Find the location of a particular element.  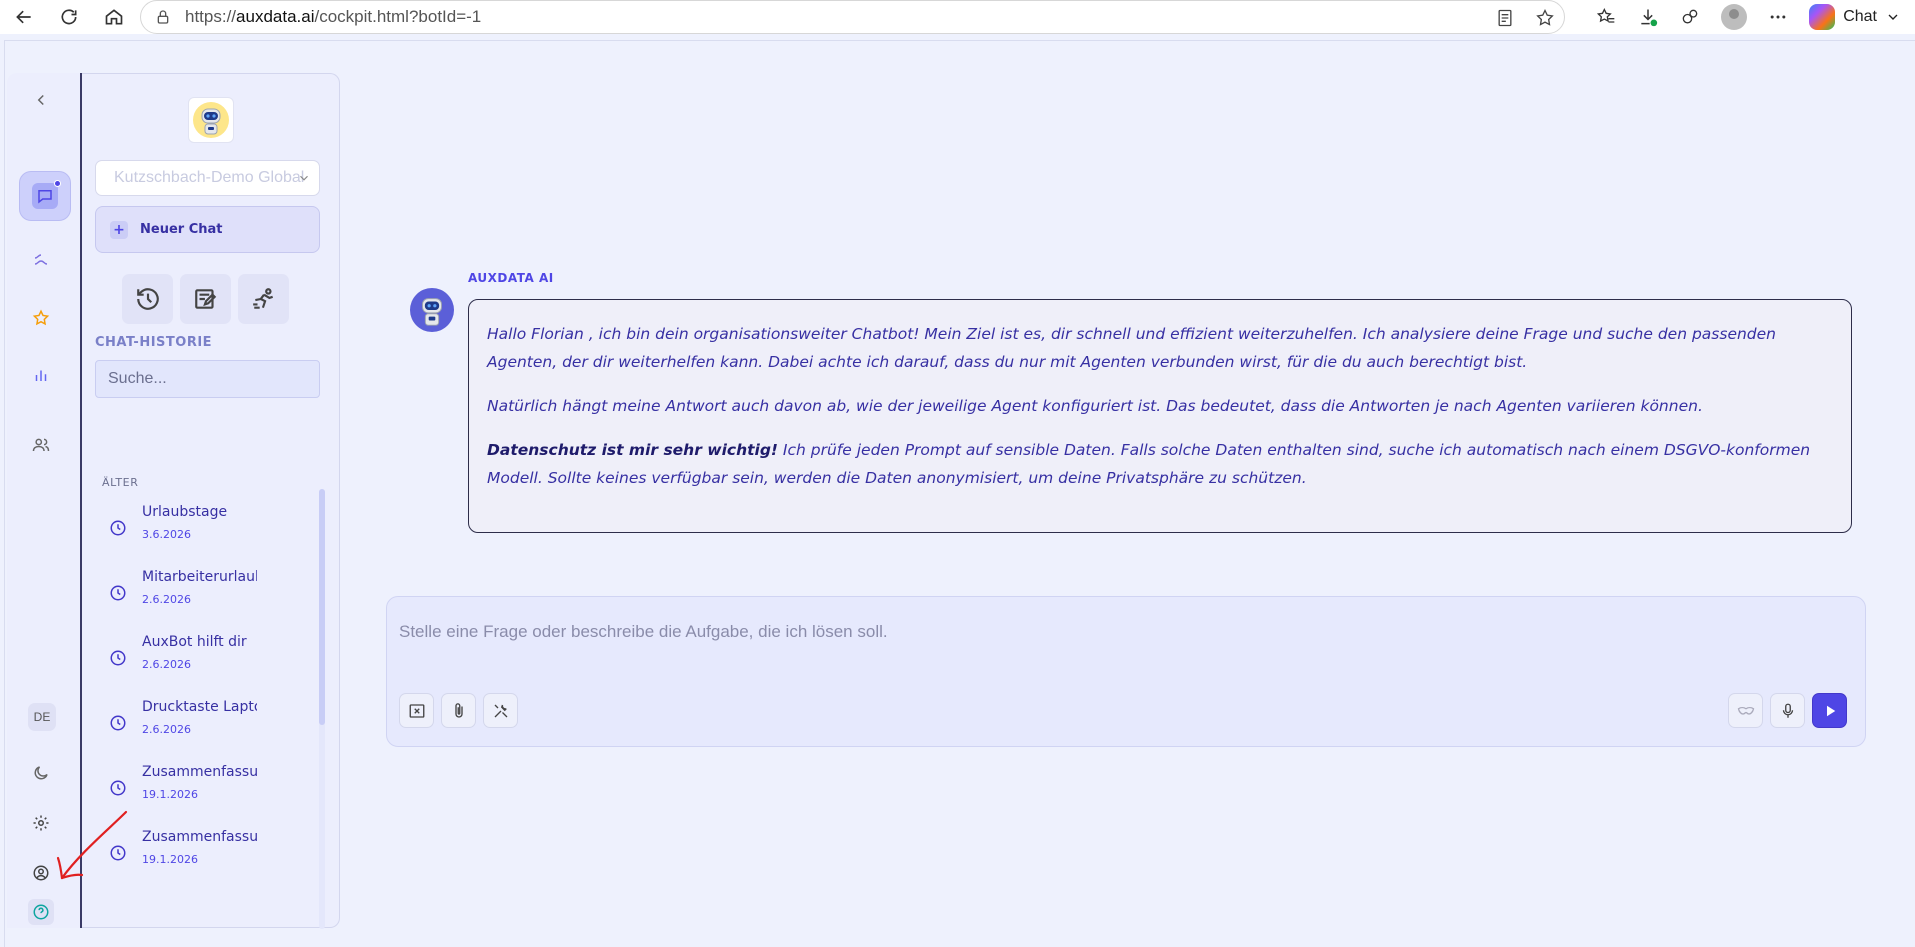

sparkle-icon is located at coordinates (41, 259).